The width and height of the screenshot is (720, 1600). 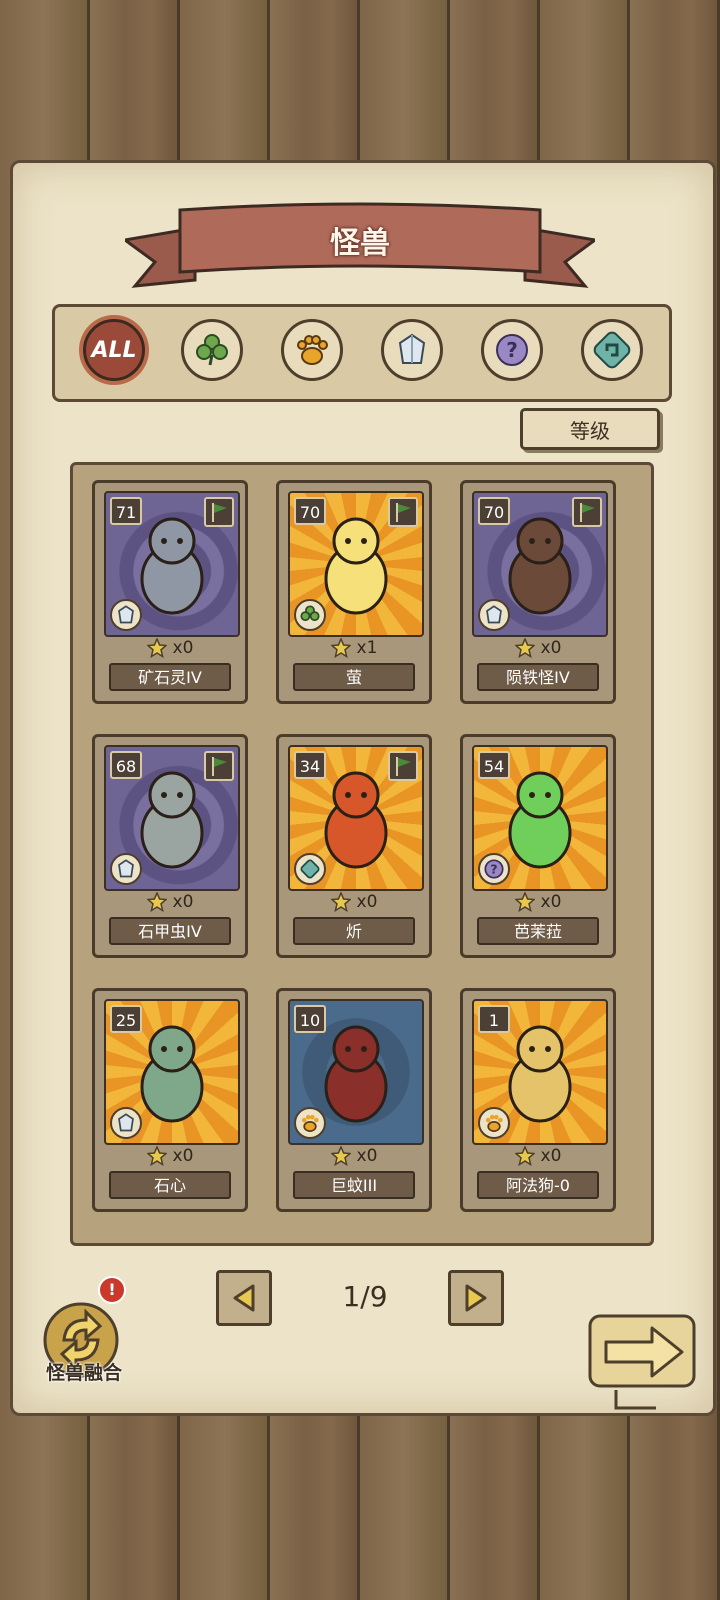 I want to click on monster-fusion-label: 怪兽融合, so click(x=83, y=1373).